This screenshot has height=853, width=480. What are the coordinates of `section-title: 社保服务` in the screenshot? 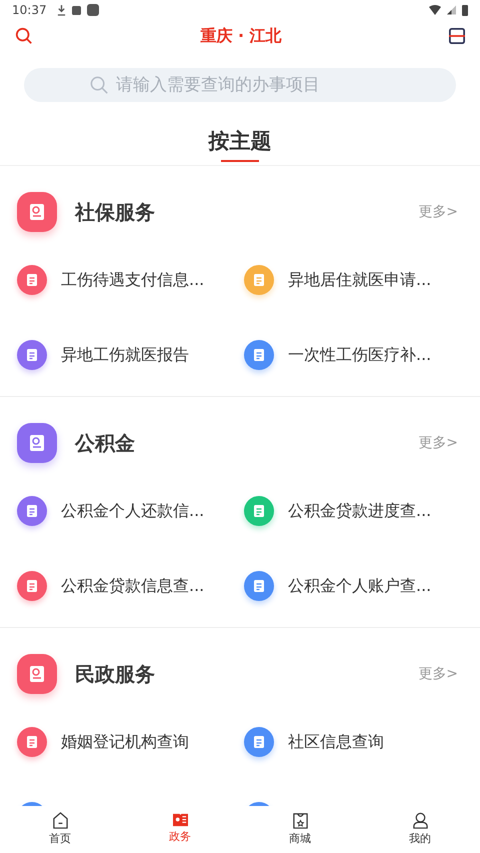 It's located at (115, 212).